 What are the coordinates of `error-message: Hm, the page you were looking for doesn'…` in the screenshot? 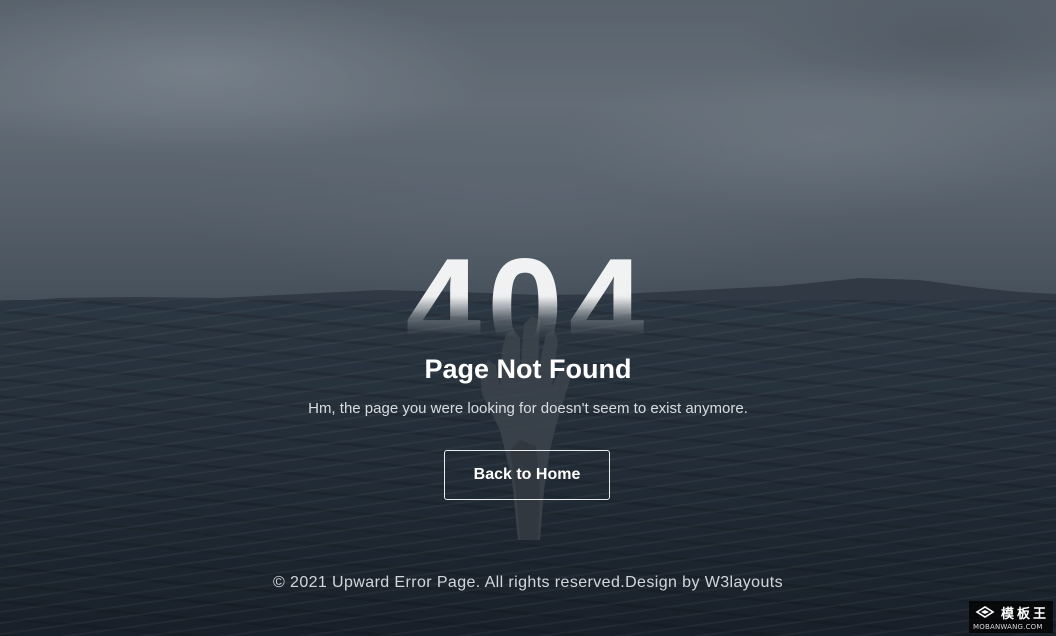 It's located at (528, 408).